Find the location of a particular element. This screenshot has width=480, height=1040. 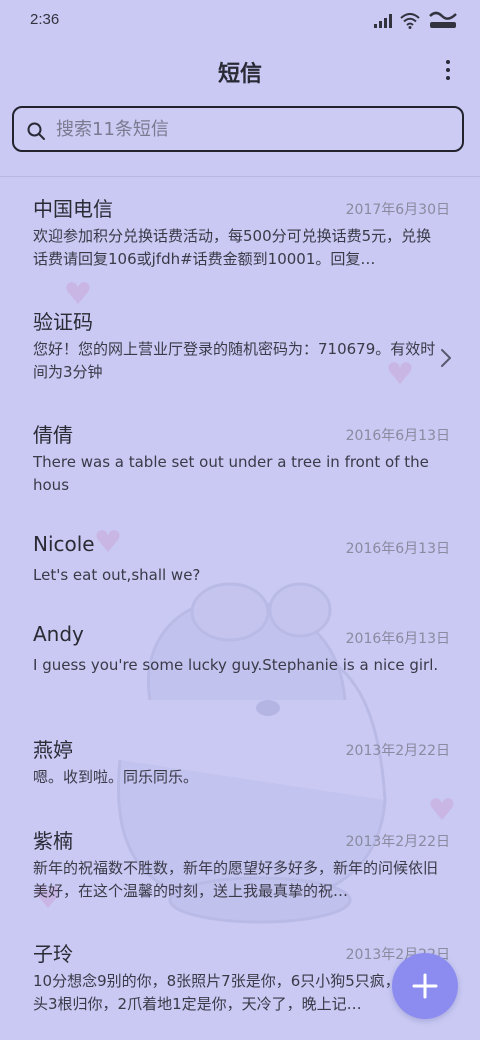

more-options-button is located at coordinates (448, 70).